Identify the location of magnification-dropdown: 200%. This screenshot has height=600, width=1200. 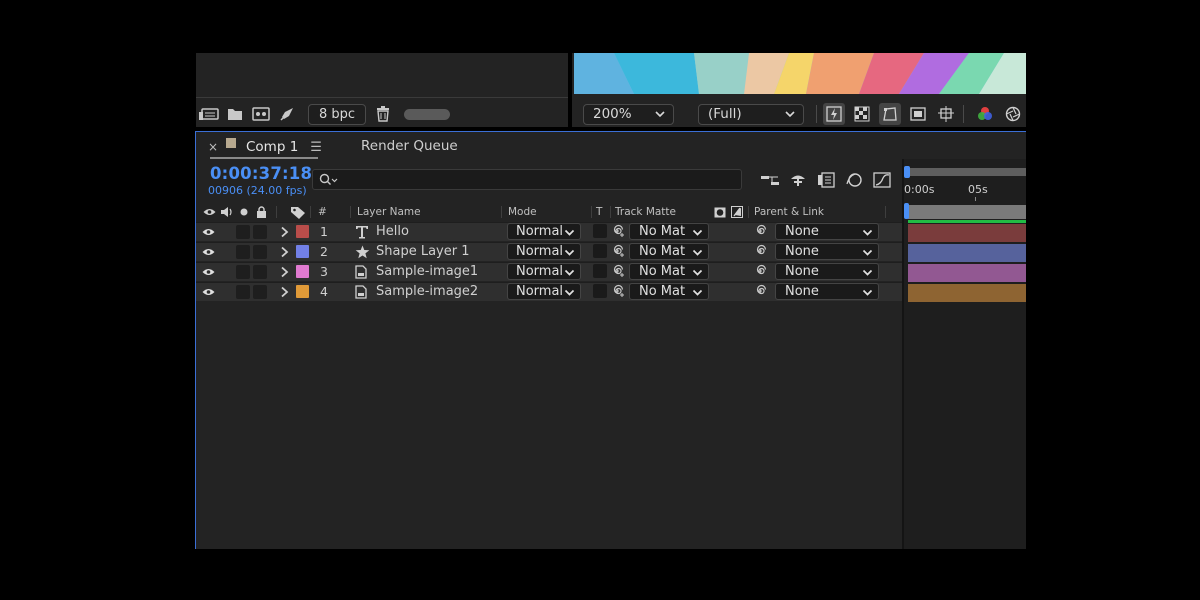
(628, 114).